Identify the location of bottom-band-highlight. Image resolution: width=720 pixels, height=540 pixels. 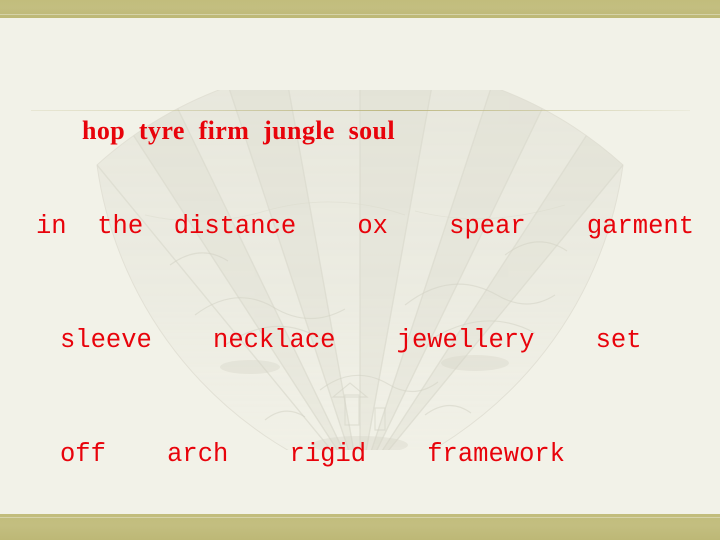
(360, 517).